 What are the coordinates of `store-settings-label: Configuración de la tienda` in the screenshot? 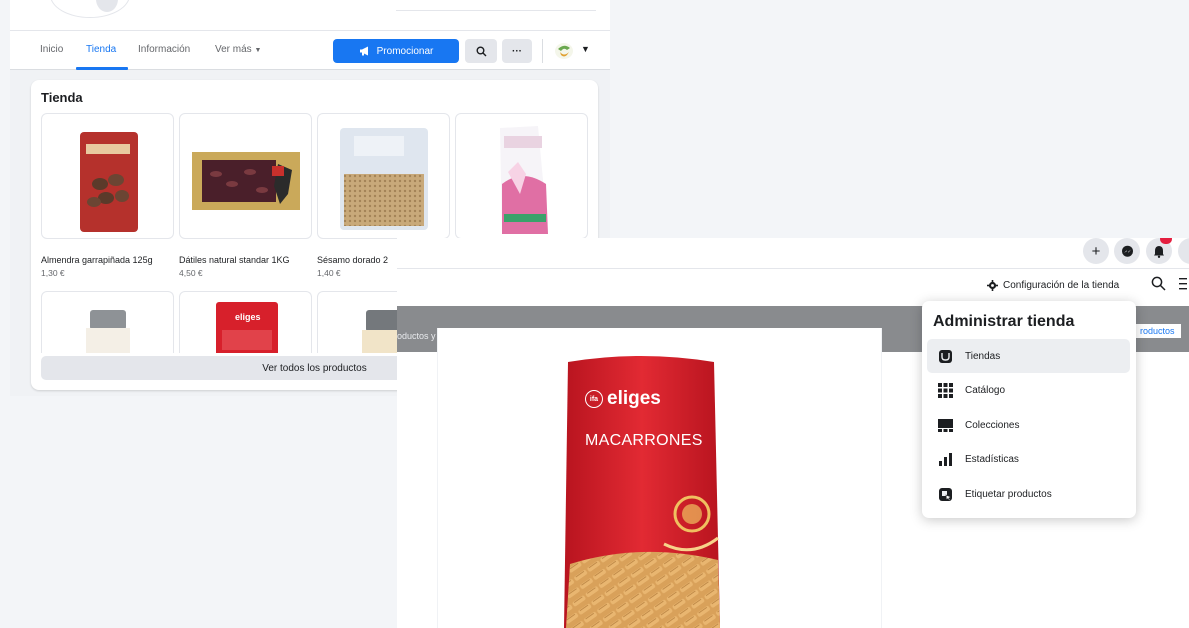 It's located at (1061, 285).